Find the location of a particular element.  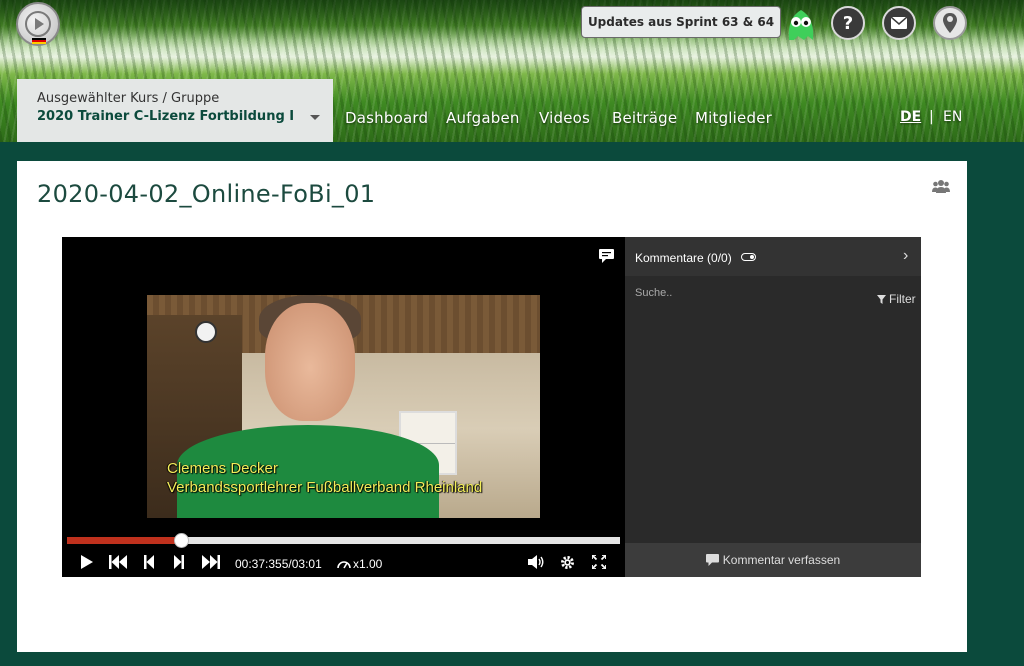

chevron-down-icon is located at coordinates (315, 117).